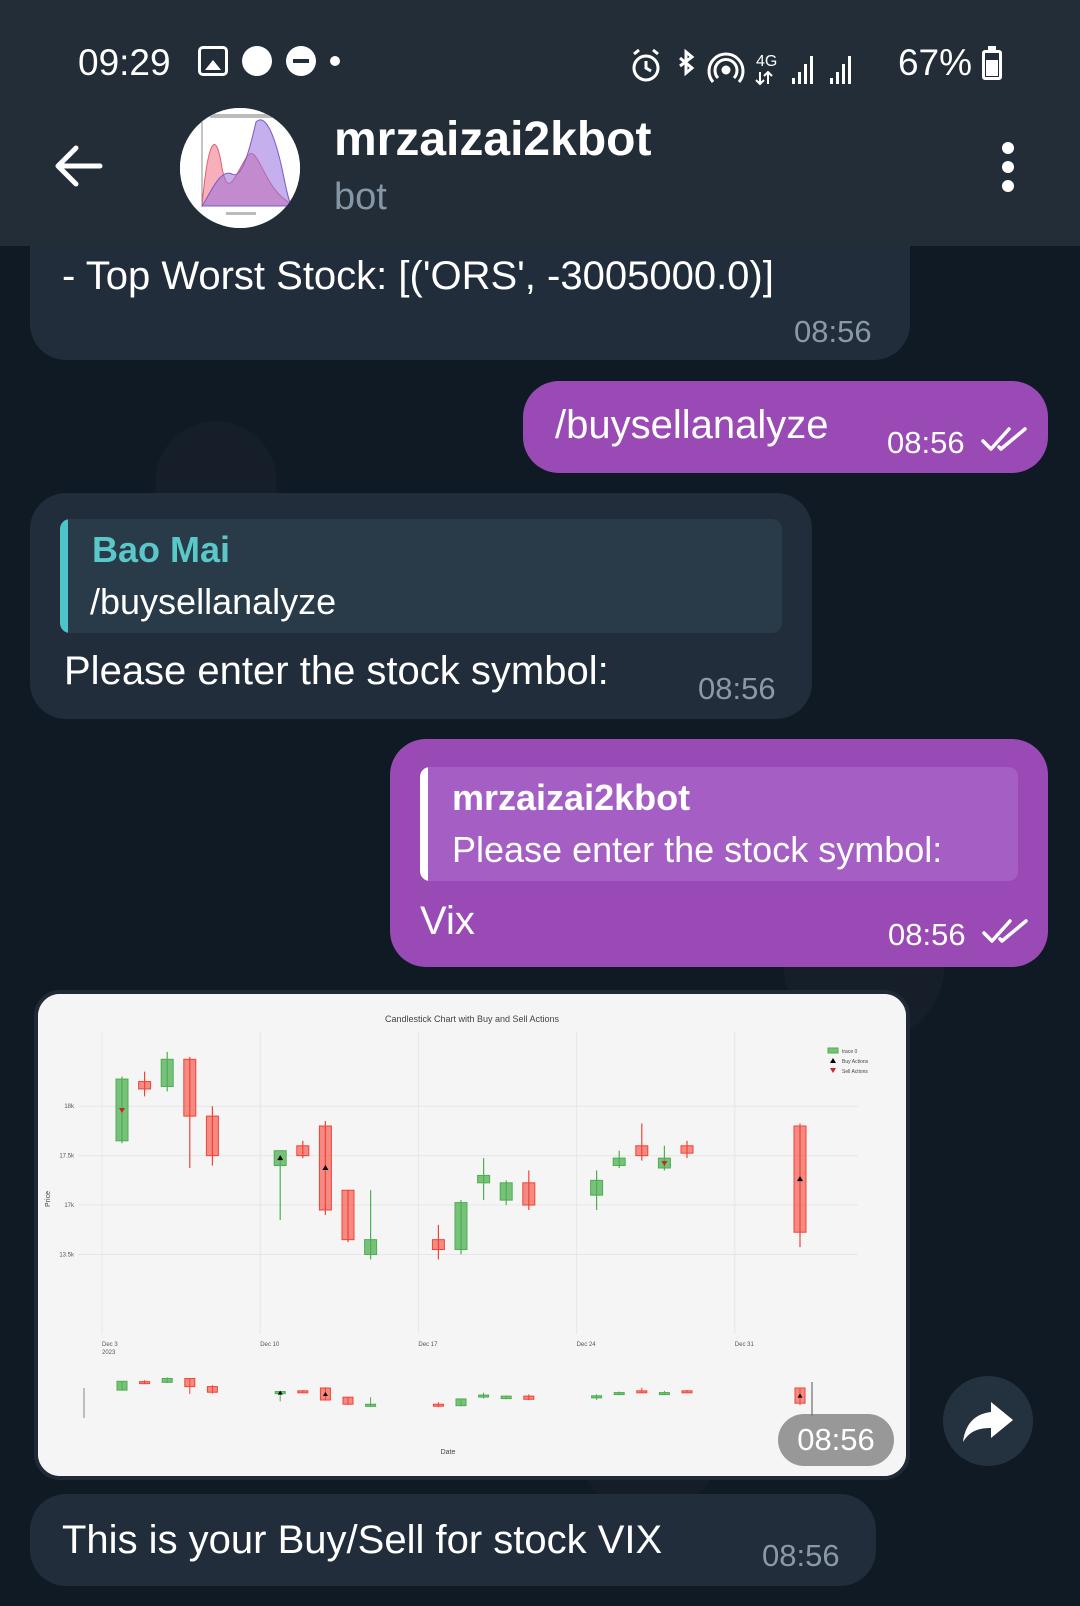 The image size is (1080, 1606). Describe the element at coordinates (1008, 169) in the screenshot. I see `more-options-icon` at that location.